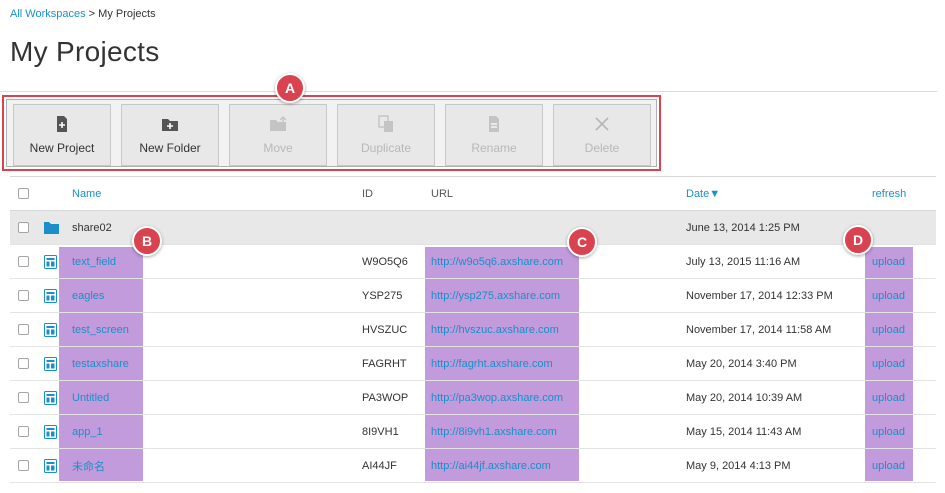 This screenshot has width=945, height=493. What do you see at coordinates (386, 135) in the screenshot?
I see `duplicate-button: Duplicate` at bounding box center [386, 135].